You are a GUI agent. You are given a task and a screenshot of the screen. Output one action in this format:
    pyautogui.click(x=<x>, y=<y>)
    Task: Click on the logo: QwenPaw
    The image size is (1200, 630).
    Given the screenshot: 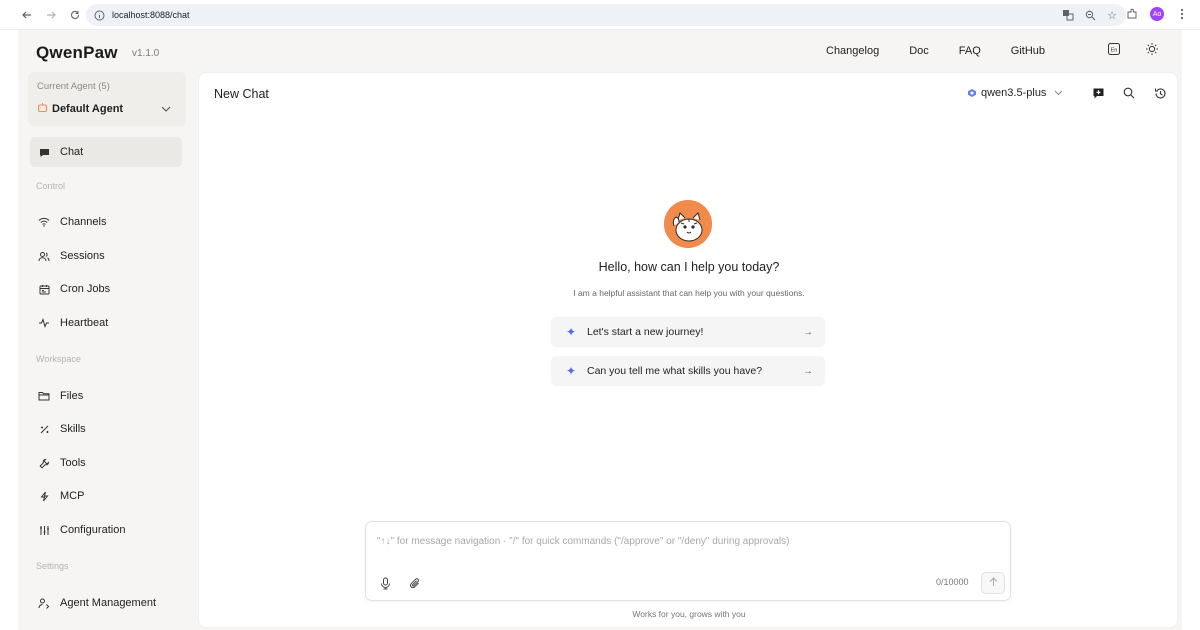 What is the action you would take?
    pyautogui.click(x=77, y=53)
    